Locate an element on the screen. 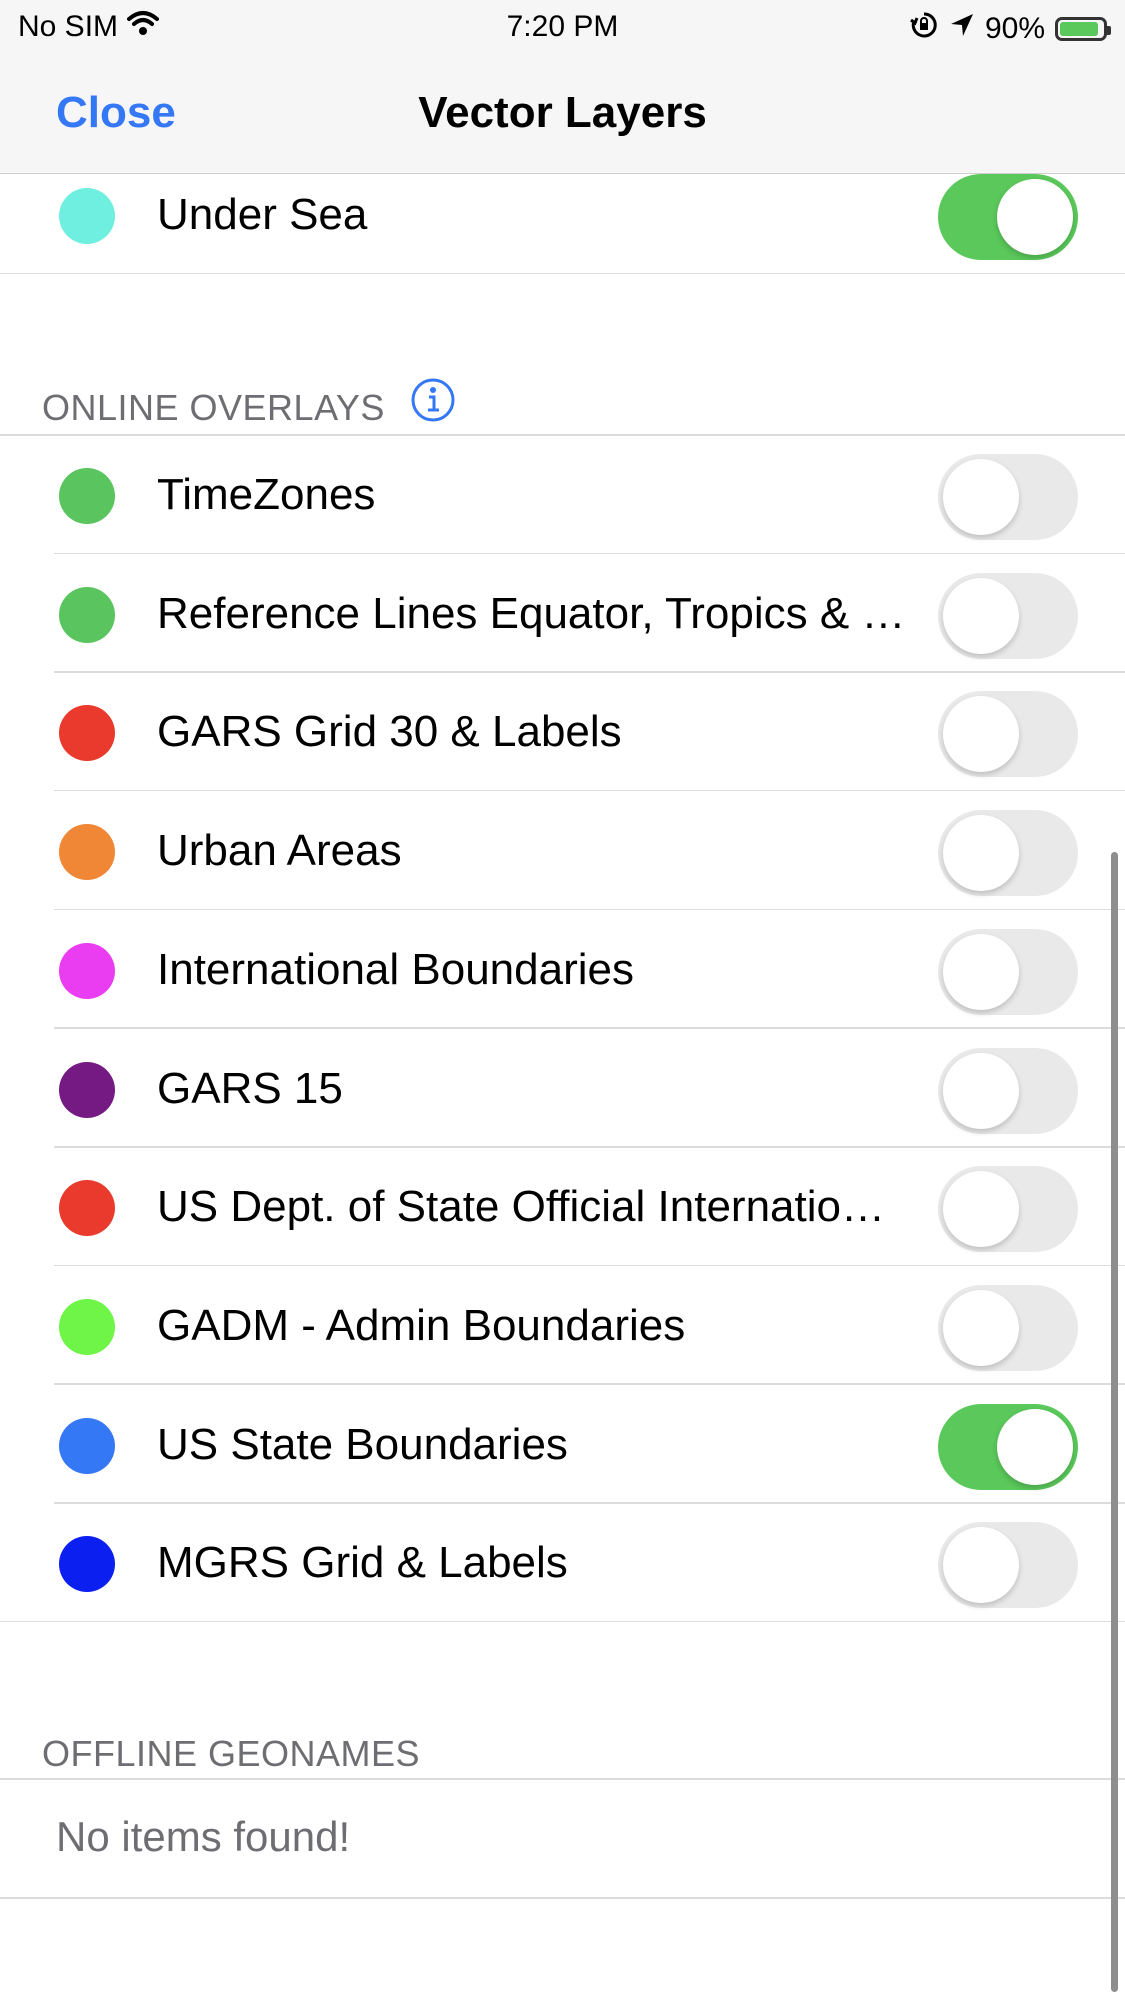  layer-row: US State Boundaries is located at coordinates (562, 1445).